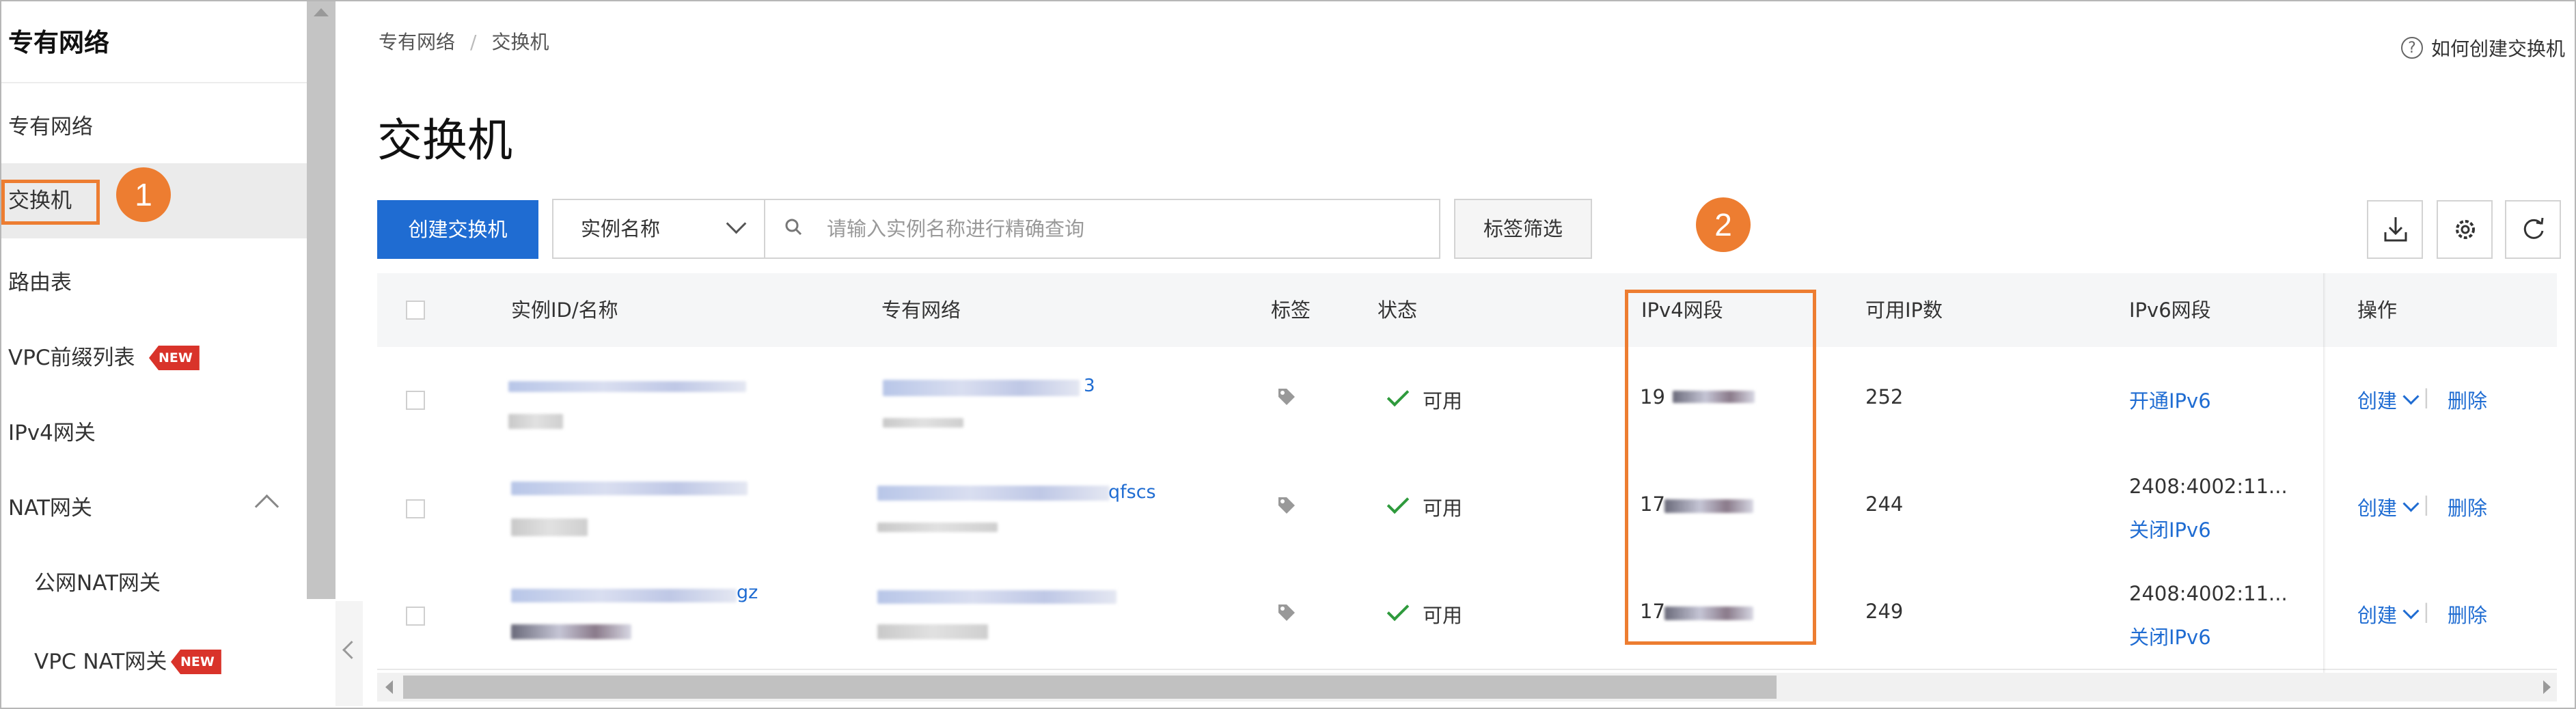 This screenshot has height=709, width=2576. I want to click on sidebar-item-public-nat: 公网NAT网关, so click(154, 583).